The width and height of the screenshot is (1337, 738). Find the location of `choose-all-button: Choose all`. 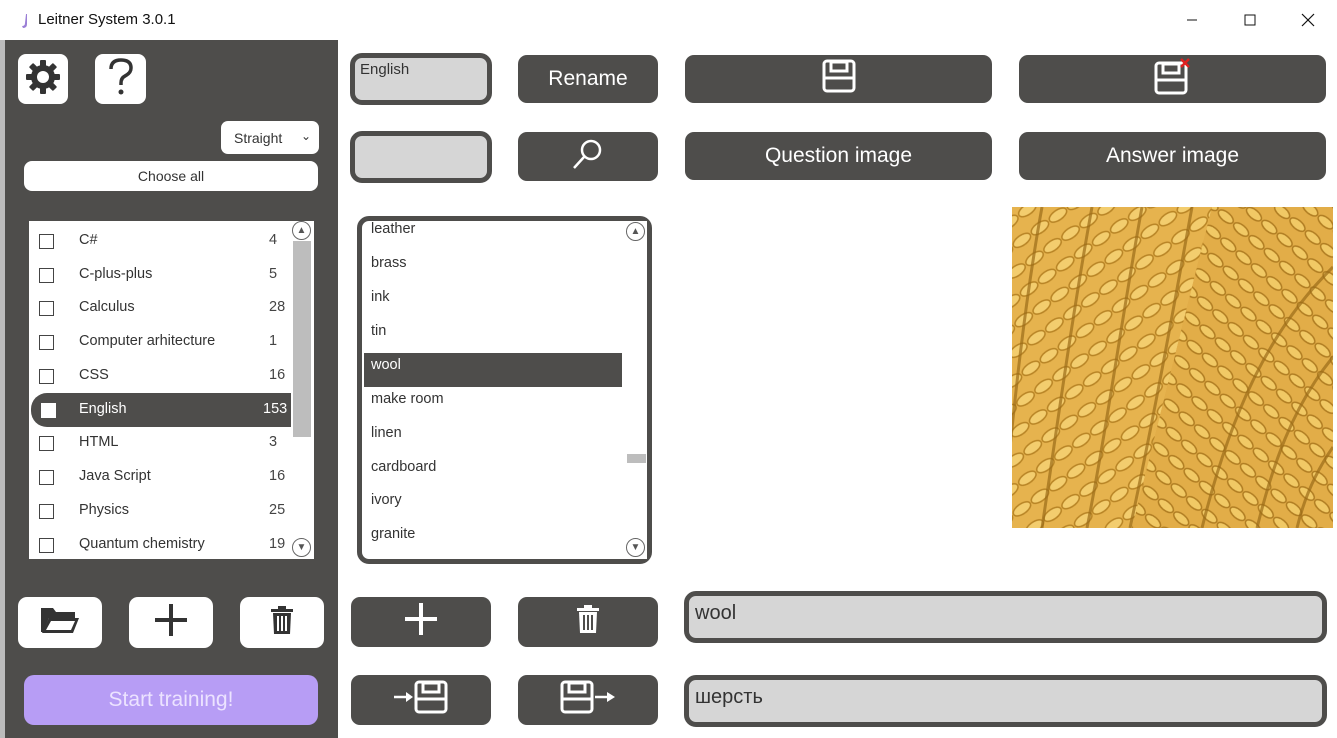

choose-all-button: Choose all is located at coordinates (171, 176).